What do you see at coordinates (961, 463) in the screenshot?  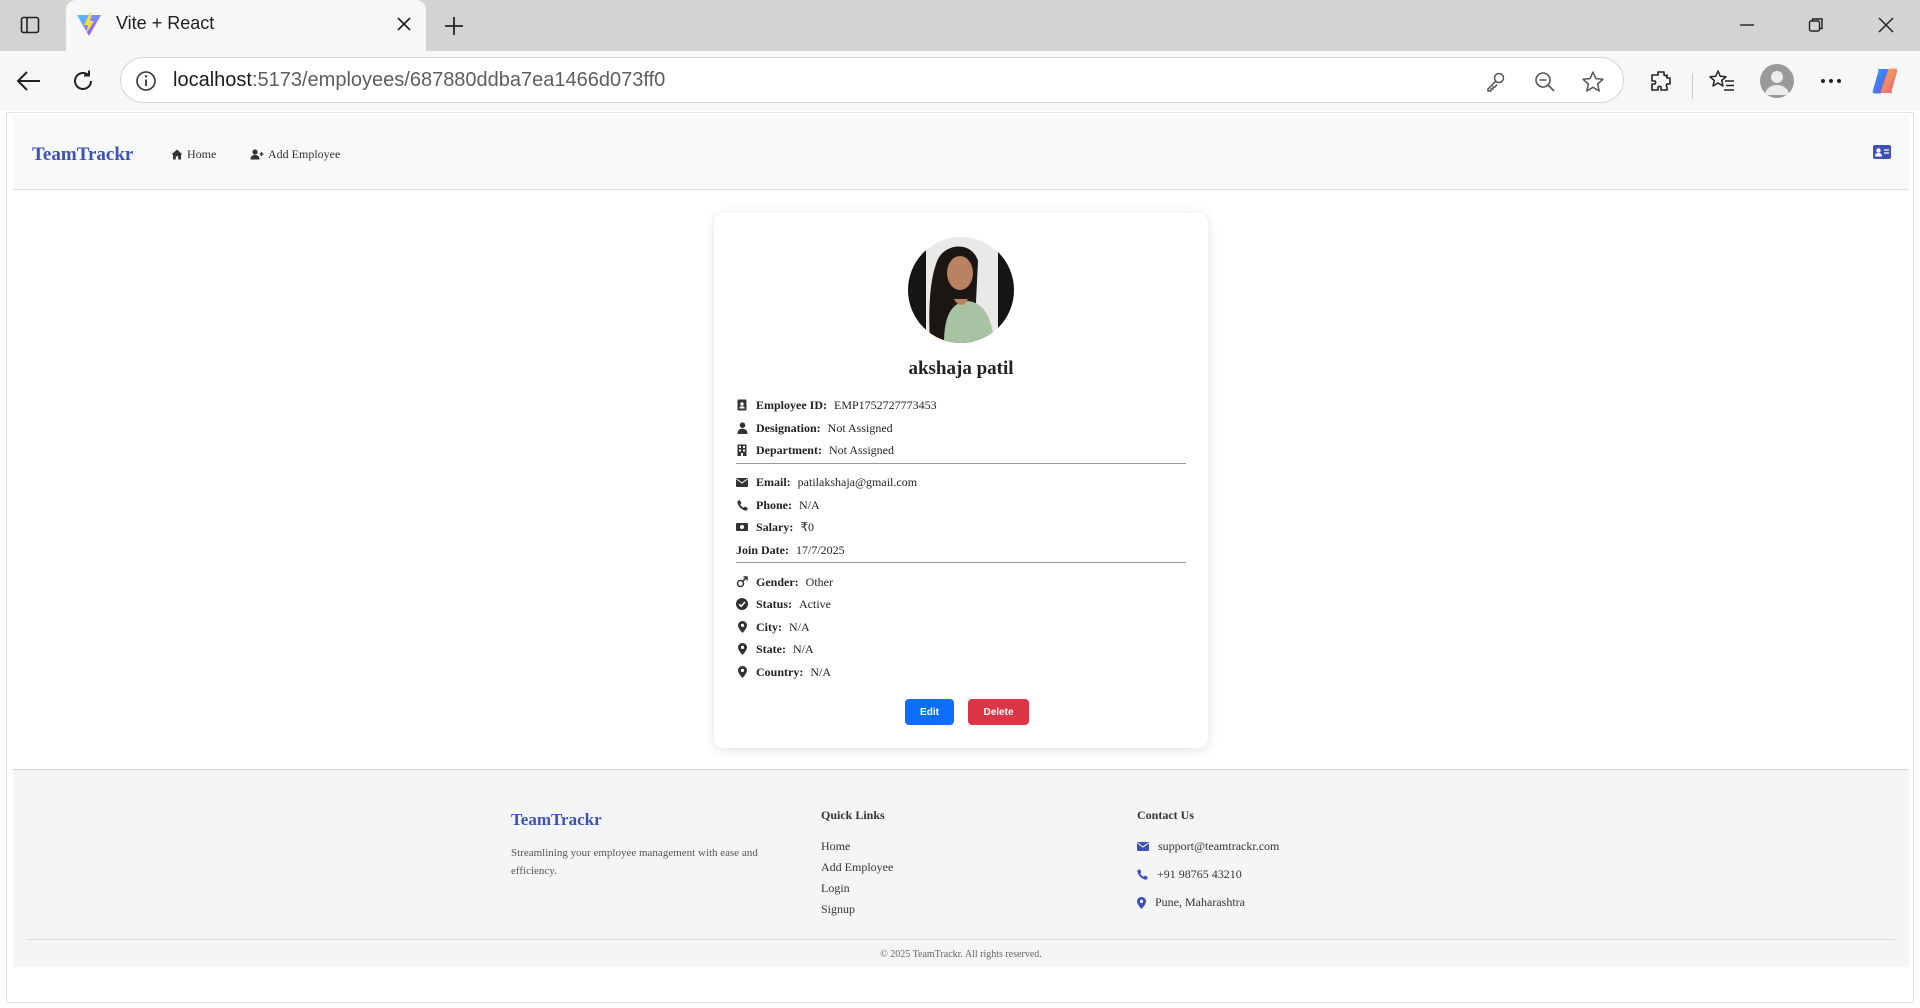 I see `divider` at bounding box center [961, 463].